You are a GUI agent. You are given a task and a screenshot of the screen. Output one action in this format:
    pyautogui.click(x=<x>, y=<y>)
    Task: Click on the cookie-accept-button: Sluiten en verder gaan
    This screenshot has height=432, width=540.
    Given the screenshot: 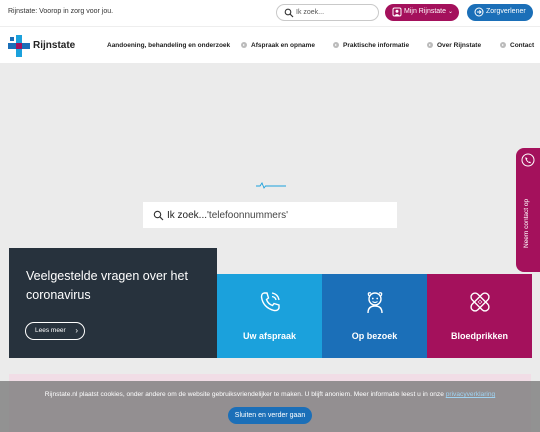 What is the action you would take?
    pyautogui.click(x=270, y=415)
    